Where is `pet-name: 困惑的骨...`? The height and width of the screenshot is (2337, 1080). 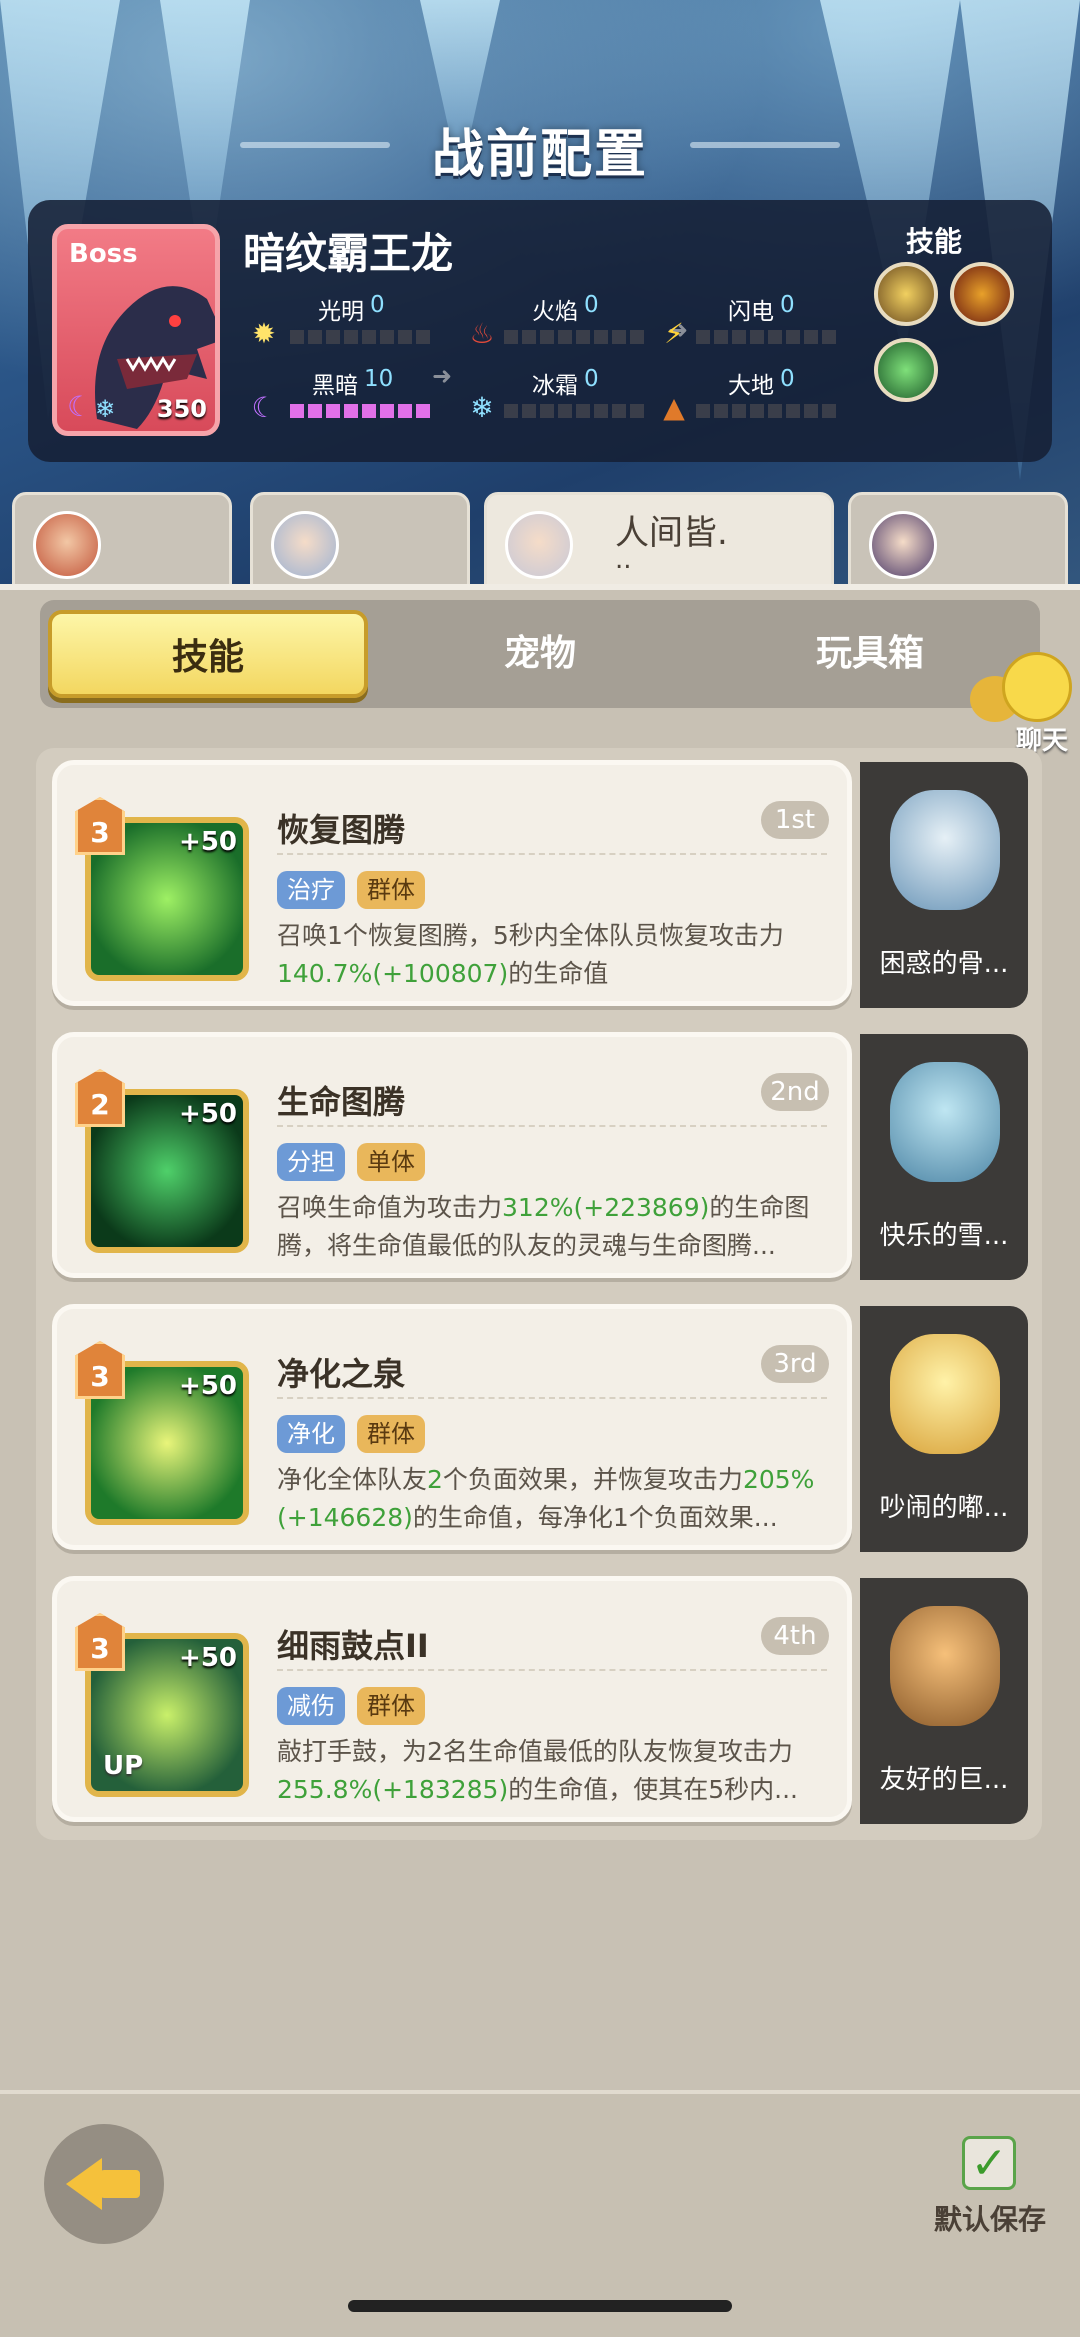 pet-name: 困惑的骨... is located at coordinates (944, 964).